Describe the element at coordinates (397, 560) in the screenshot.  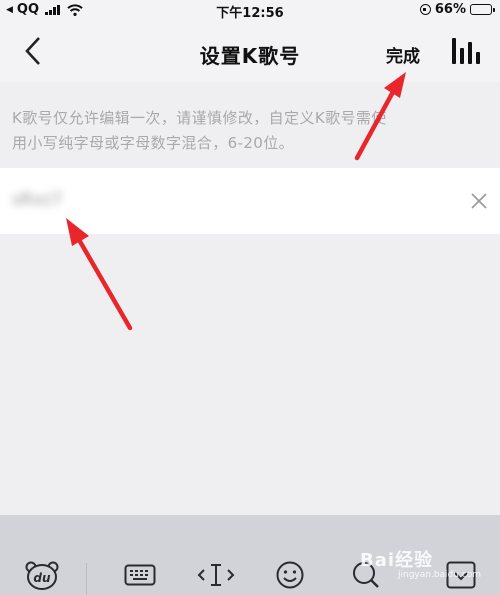
I see `watermark-logo: Bai经验` at that location.